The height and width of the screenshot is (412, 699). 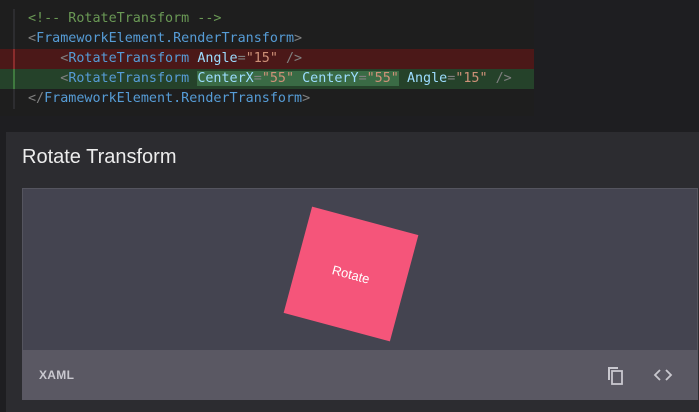 I want to click on rotated-rectangle: Rotate, so click(x=351, y=274).